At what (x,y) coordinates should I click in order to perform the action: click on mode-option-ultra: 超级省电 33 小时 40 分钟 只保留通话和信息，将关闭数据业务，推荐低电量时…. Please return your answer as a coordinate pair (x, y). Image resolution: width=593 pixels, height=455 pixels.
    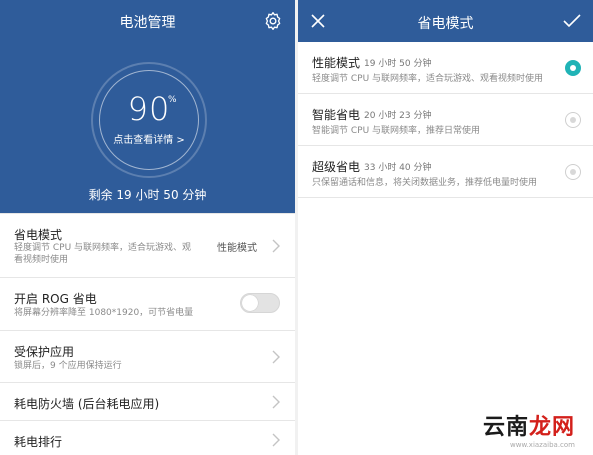
    Looking at the image, I should click on (445, 172).